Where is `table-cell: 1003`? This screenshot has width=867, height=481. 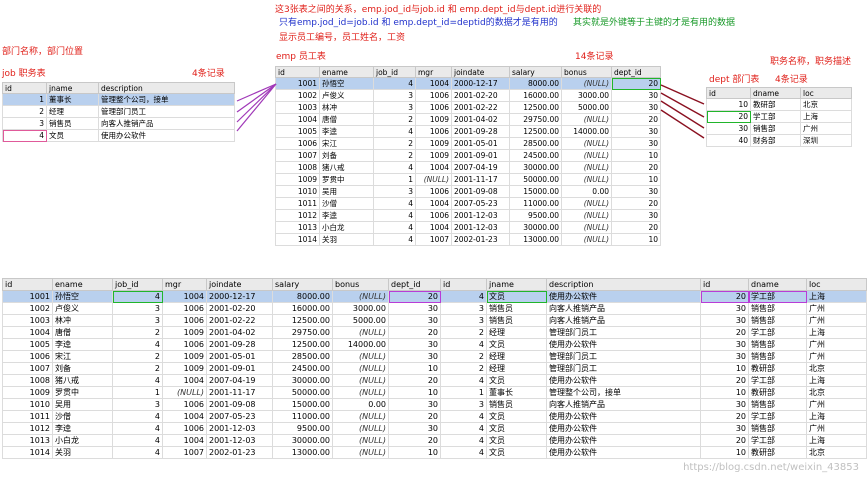
table-cell: 1003 is located at coordinates (27, 320).